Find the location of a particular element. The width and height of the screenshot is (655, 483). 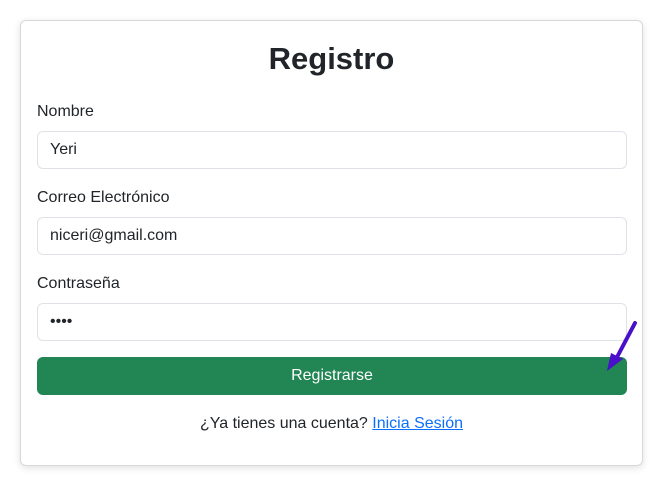

password-label: Contraseña is located at coordinates (78, 283).